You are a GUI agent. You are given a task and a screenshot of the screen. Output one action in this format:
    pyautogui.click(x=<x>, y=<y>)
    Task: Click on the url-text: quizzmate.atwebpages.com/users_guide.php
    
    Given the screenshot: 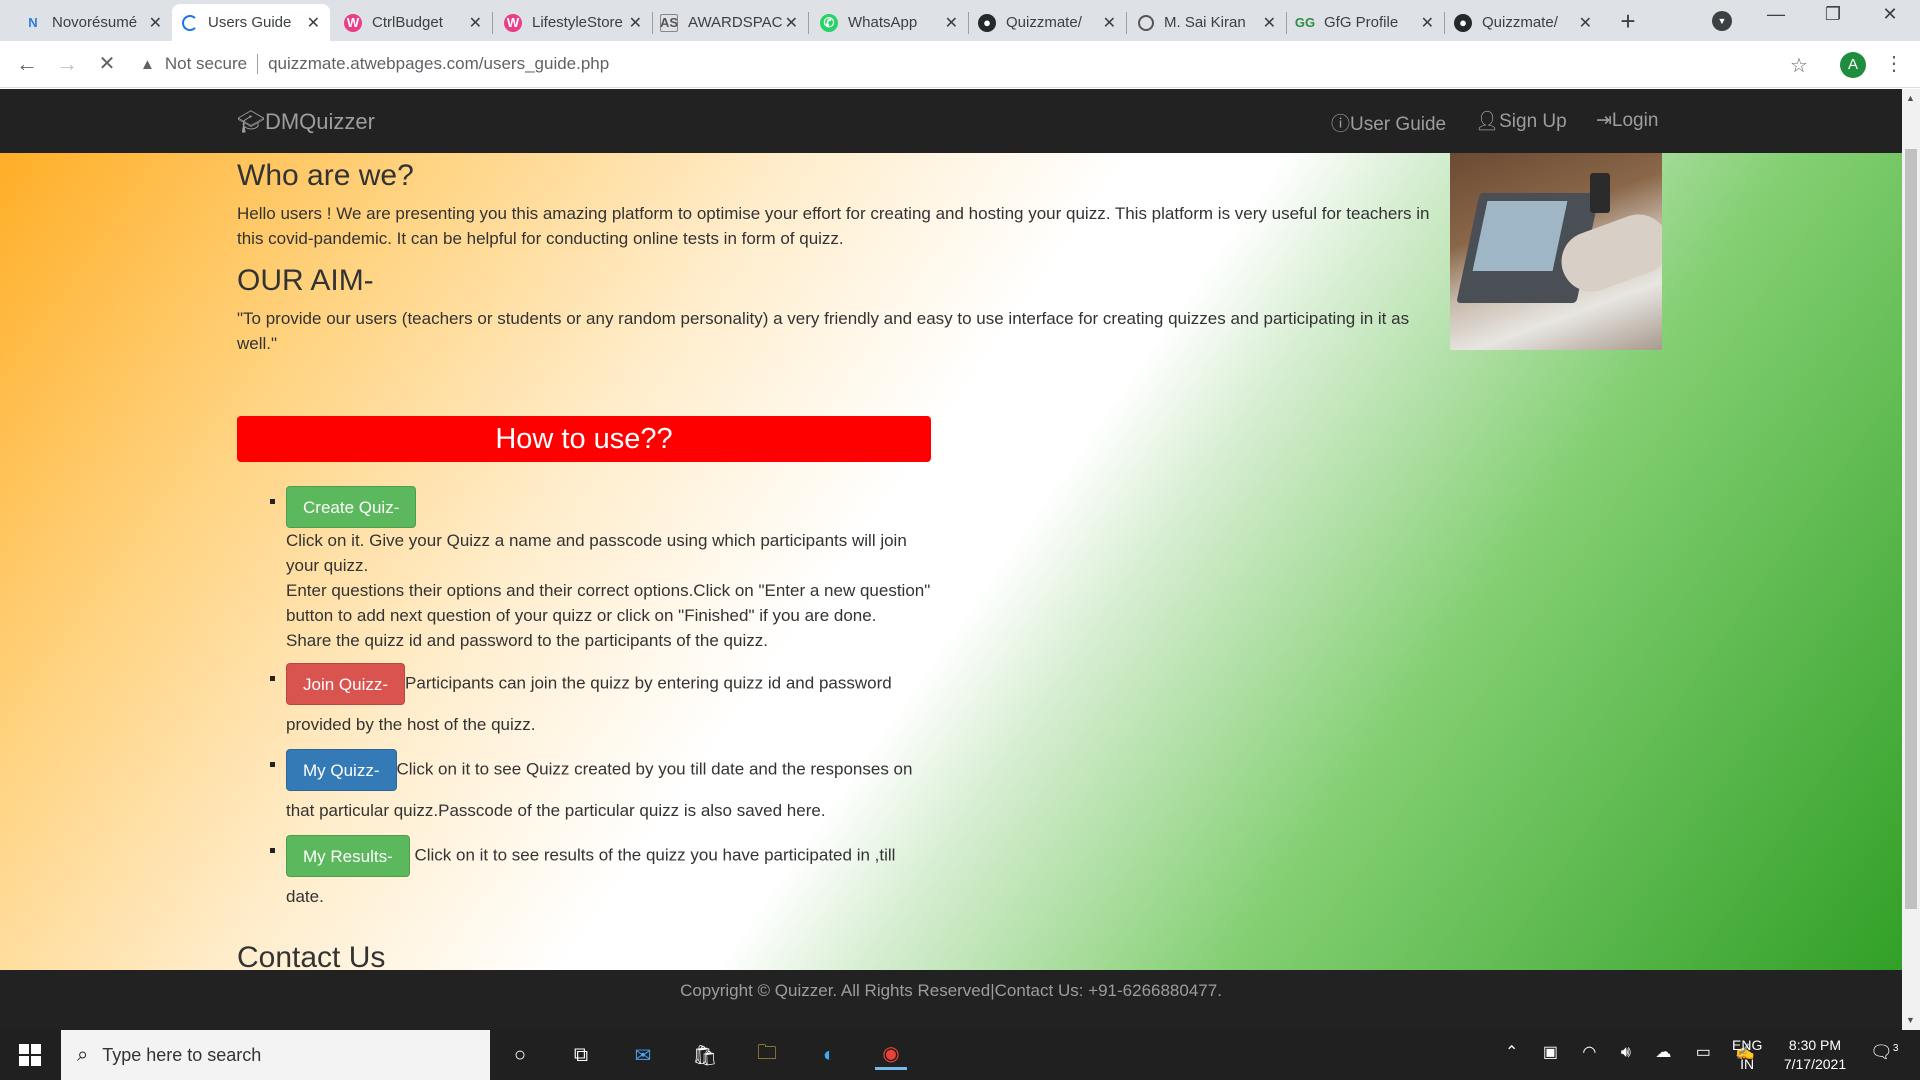 What is the action you would take?
    pyautogui.click(x=438, y=64)
    